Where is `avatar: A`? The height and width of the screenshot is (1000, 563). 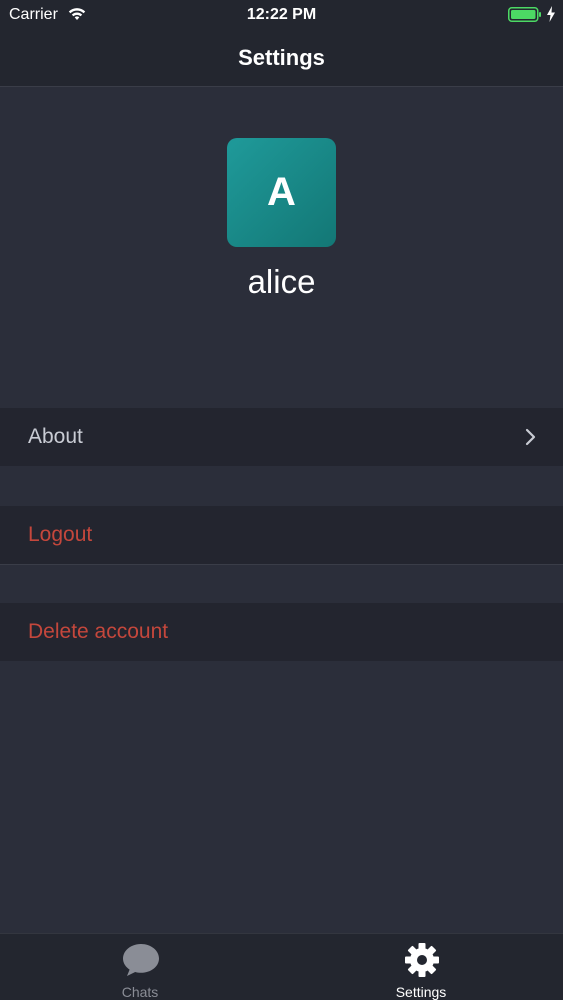
avatar: A is located at coordinates (281, 192).